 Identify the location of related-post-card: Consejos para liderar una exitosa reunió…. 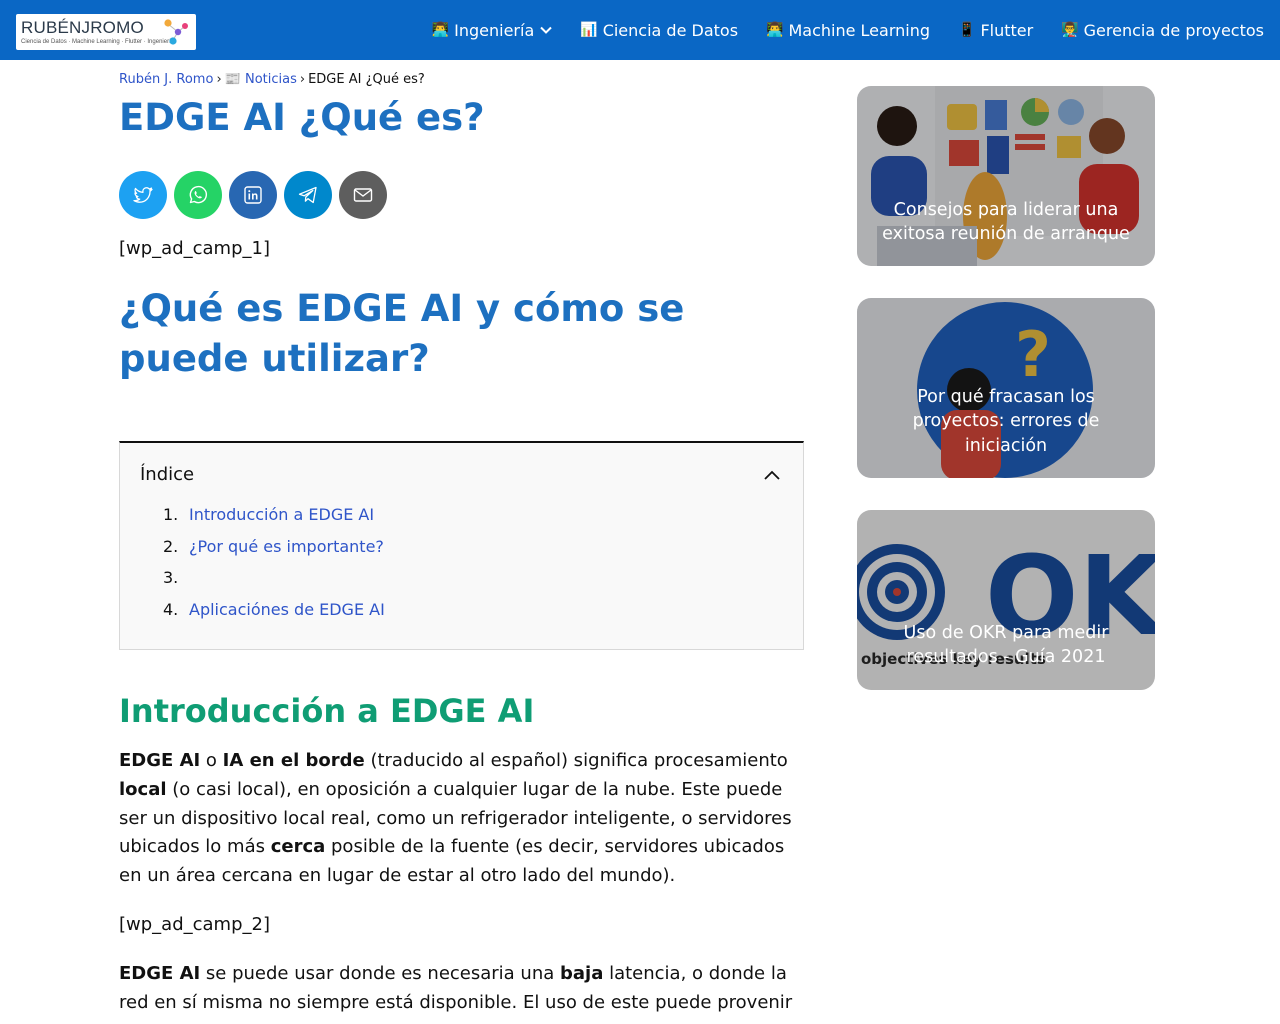
(1006, 176).